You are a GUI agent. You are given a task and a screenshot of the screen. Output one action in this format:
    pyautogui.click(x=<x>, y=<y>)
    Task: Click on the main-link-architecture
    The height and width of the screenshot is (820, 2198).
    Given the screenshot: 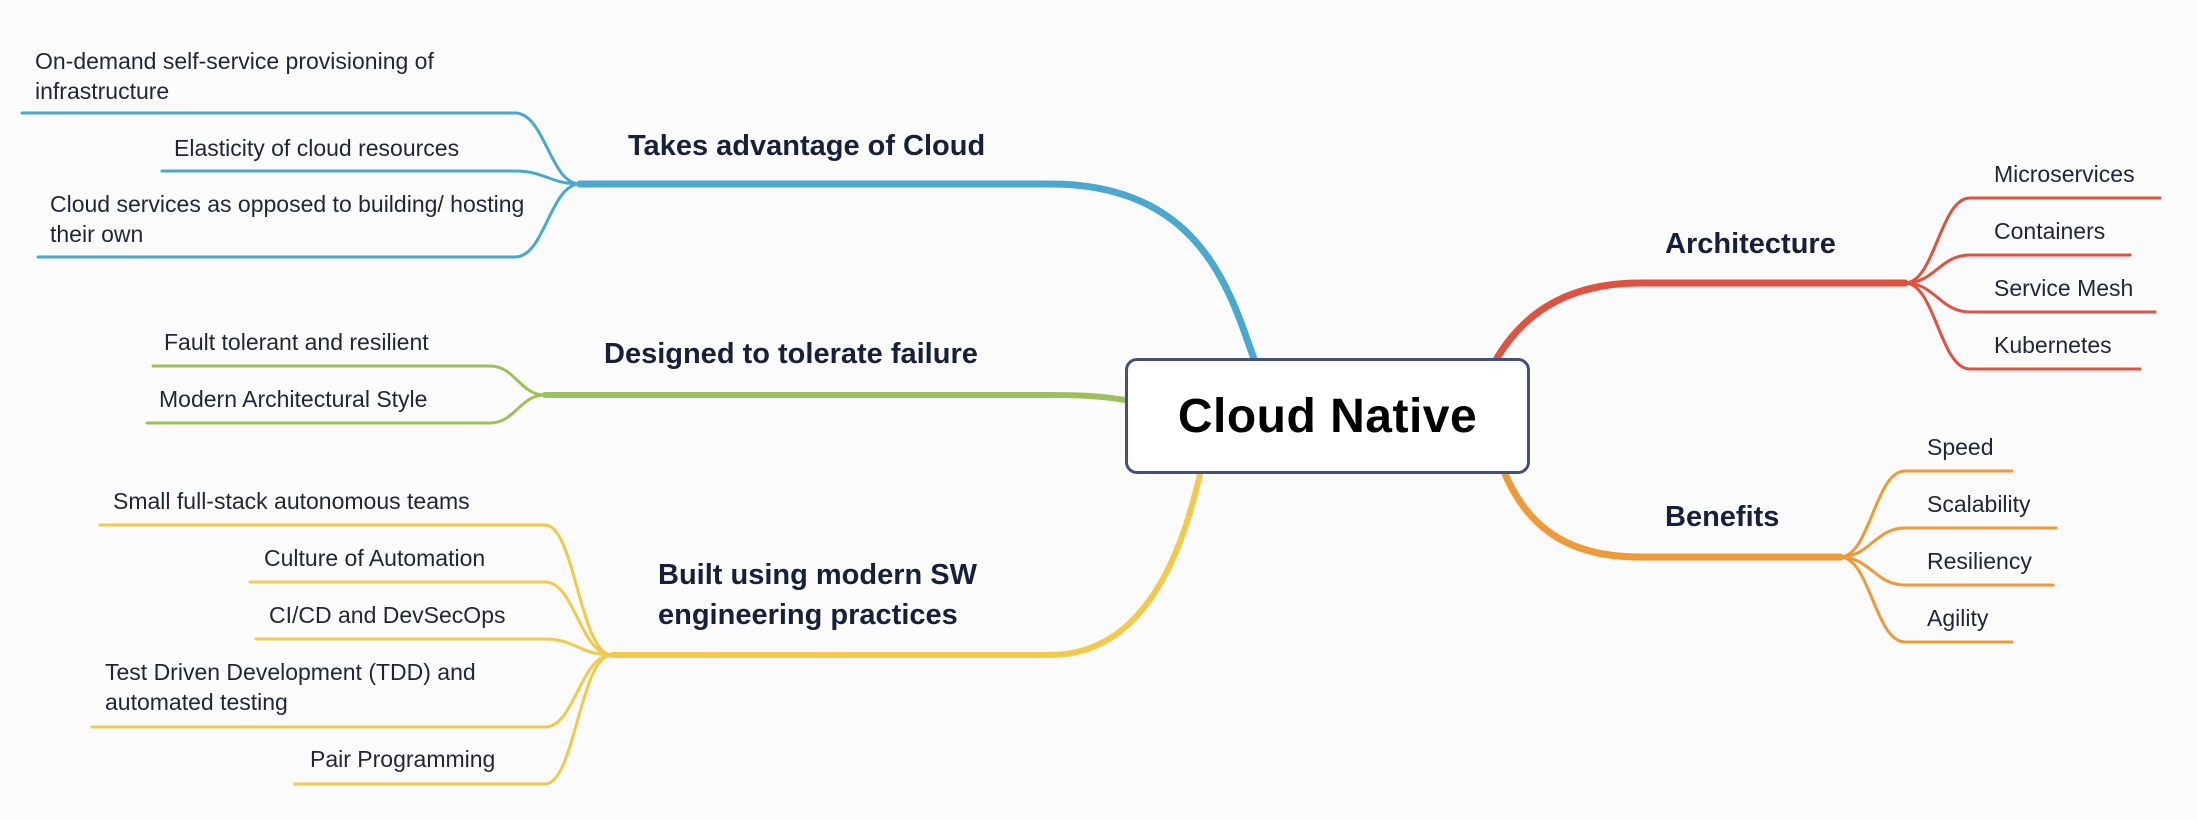 What is the action you would take?
    pyautogui.click(x=1701, y=320)
    